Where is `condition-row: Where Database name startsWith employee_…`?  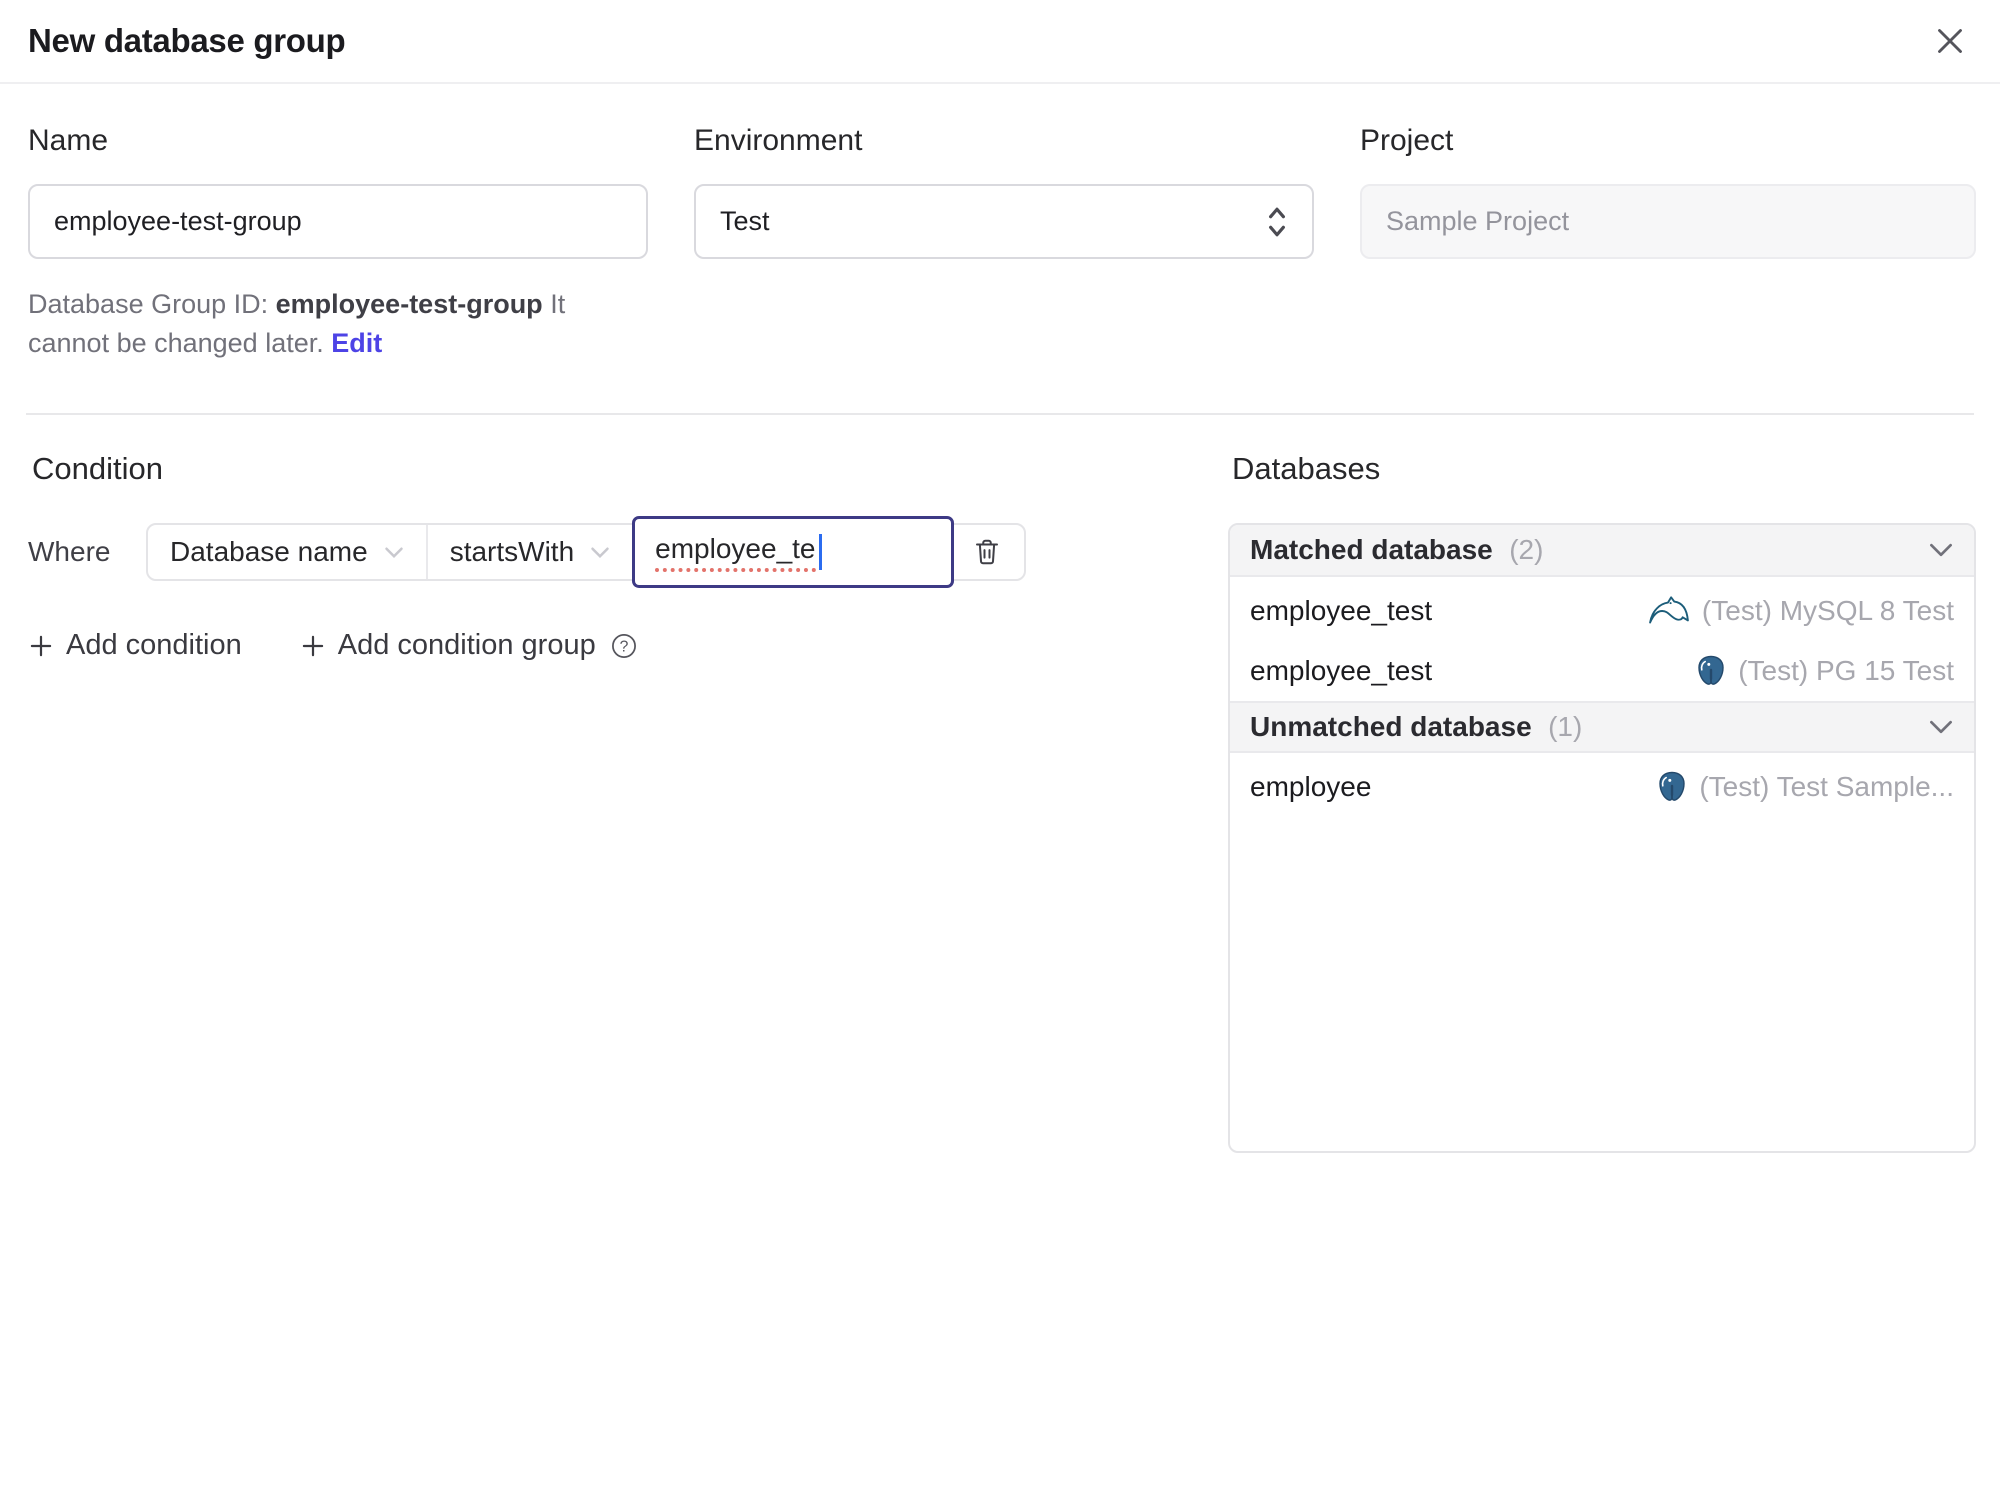
condition-row: Where Database name startsWith employee_… is located at coordinates (604, 552).